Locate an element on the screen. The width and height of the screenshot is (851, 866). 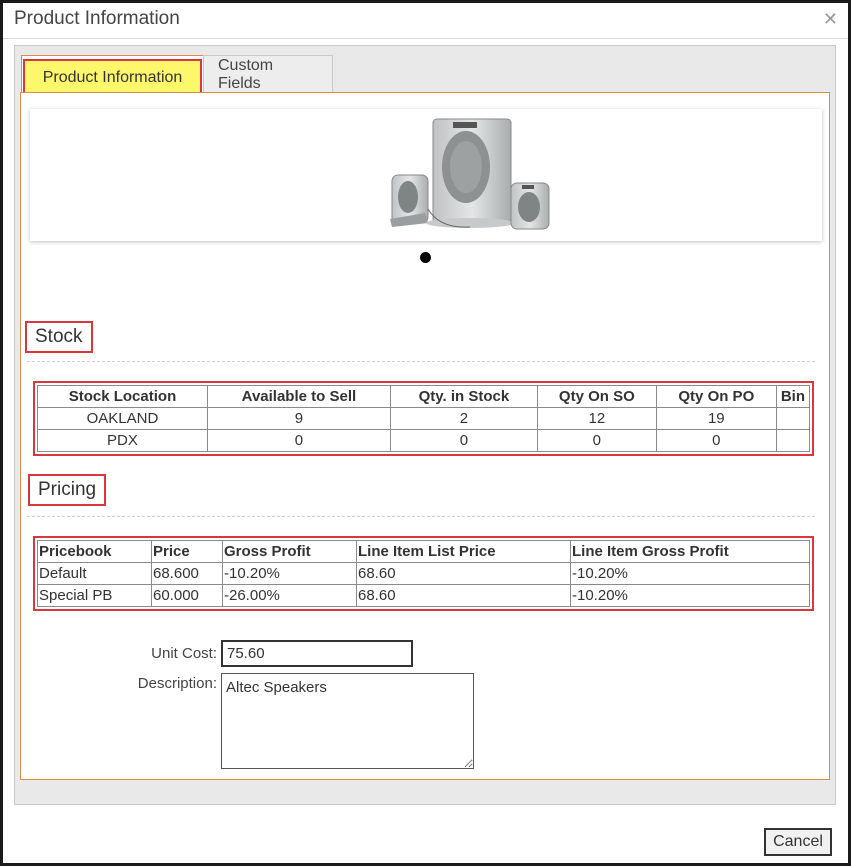
product-image-card is located at coordinates (426, 175).